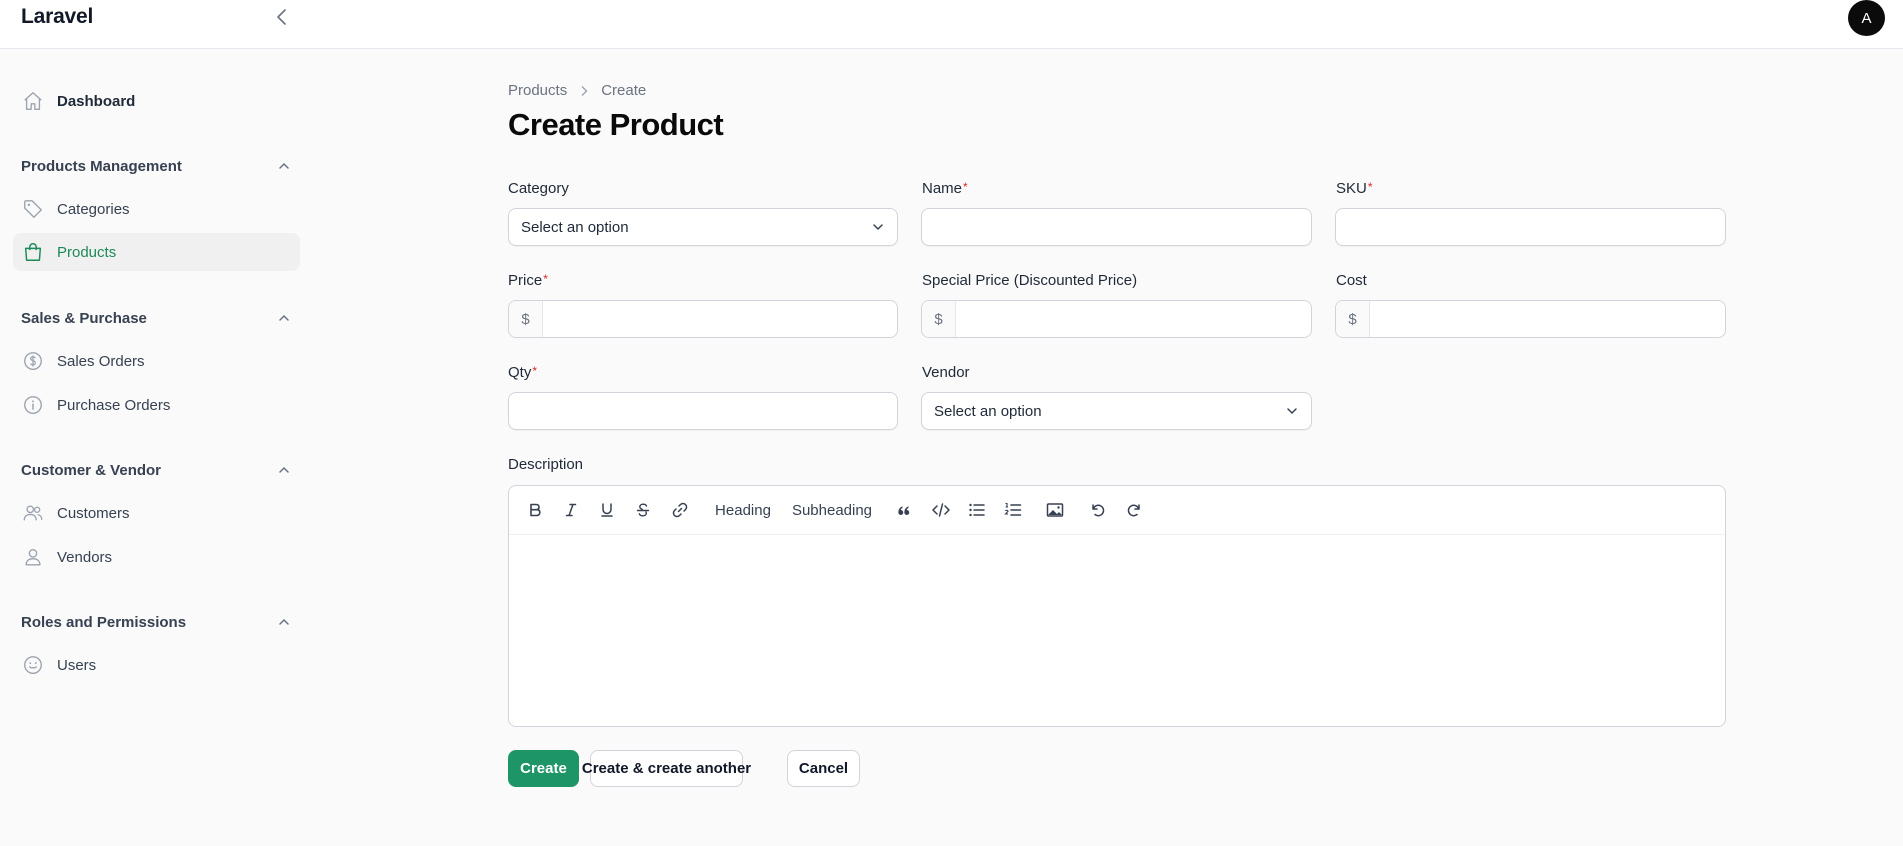 The image size is (1903, 846). What do you see at coordinates (939, 319) in the screenshot?
I see `special-price-prefix: $` at bounding box center [939, 319].